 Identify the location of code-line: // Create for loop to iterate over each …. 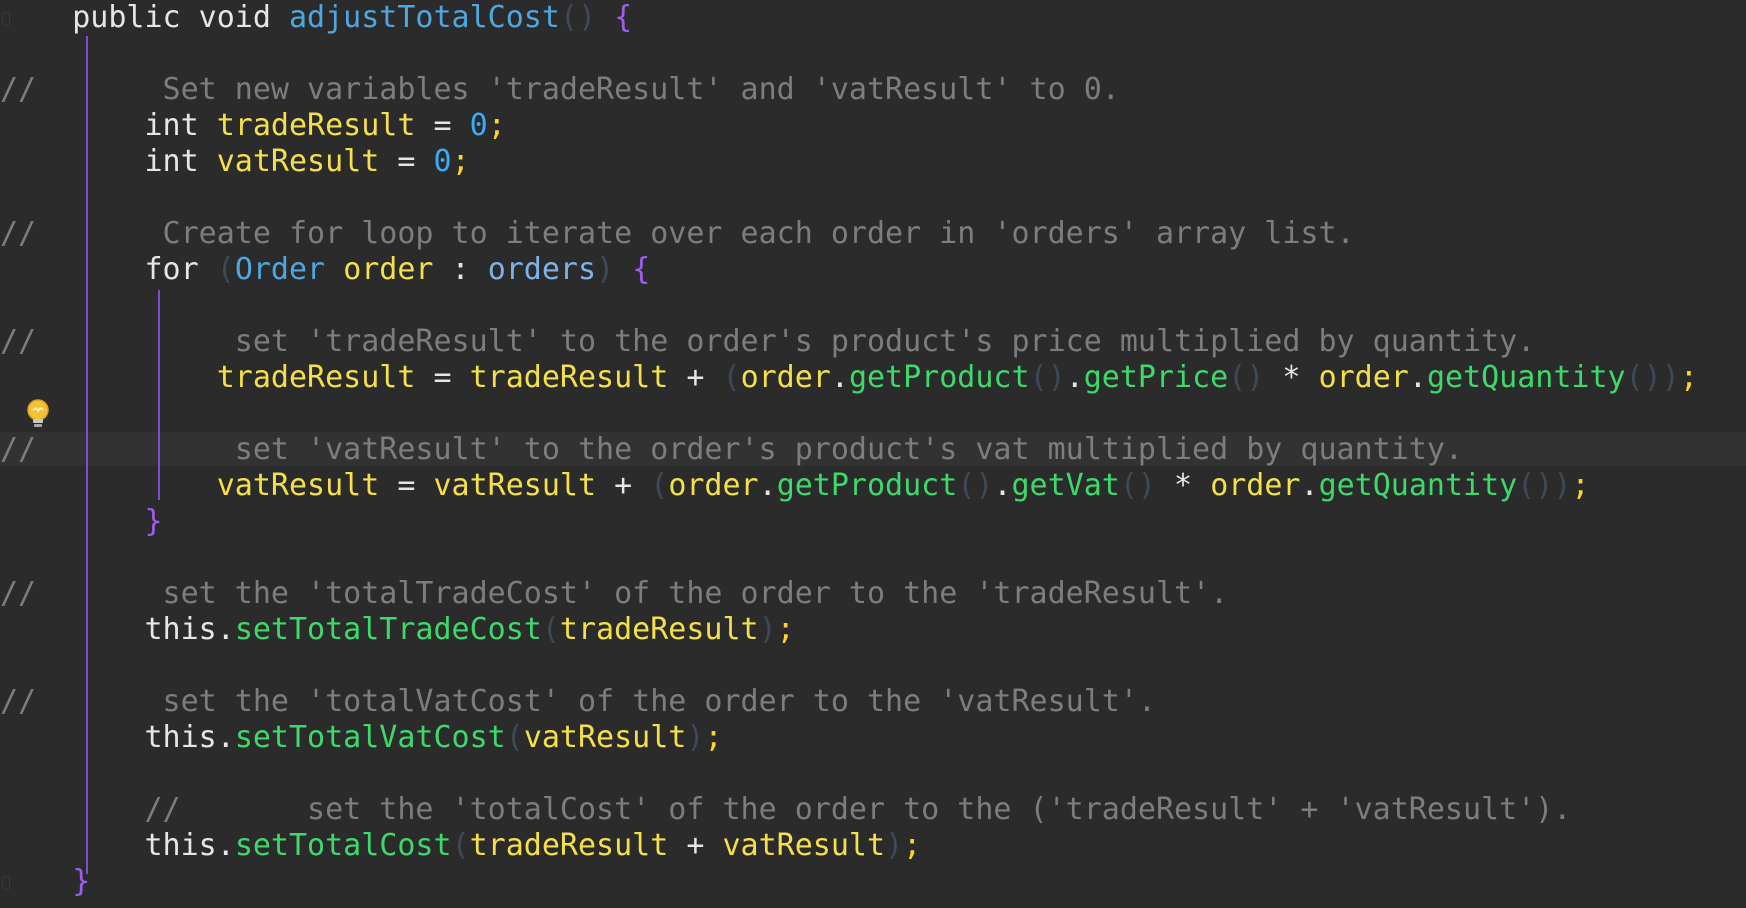
(677, 234).